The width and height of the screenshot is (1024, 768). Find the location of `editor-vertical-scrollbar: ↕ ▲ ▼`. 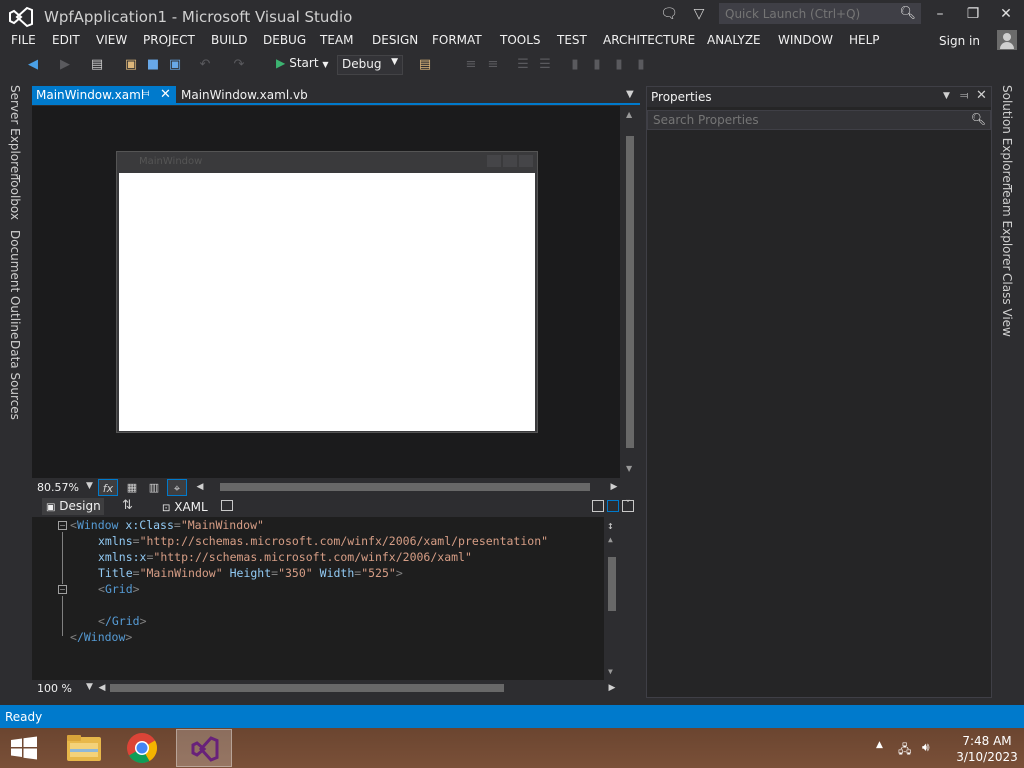

editor-vertical-scrollbar: ↕ ▲ ▼ is located at coordinates (612, 598).